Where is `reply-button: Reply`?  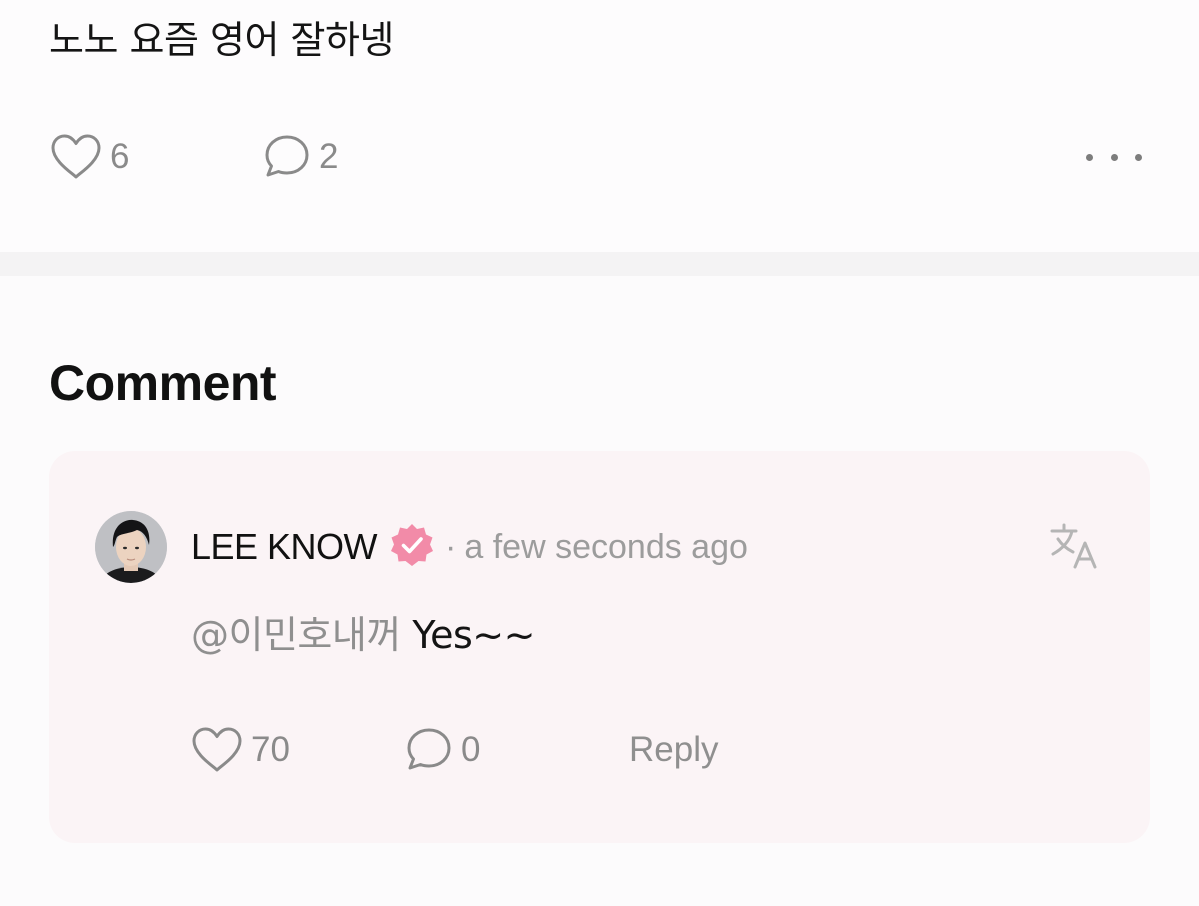 reply-button: Reply is located at coordinates (673, 750).